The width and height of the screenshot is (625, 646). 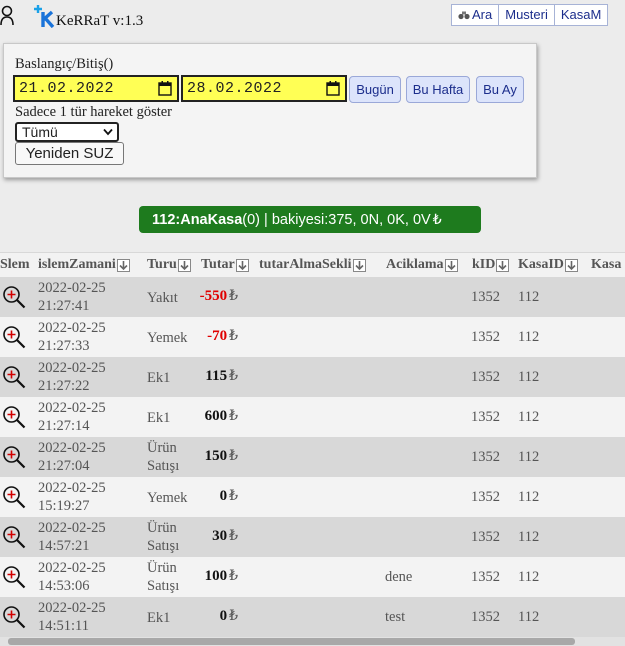 What do you see at coordinates (162, 298) in the screenshot?
I see `row-type: Yakıt` at bounding box center [162, 298].